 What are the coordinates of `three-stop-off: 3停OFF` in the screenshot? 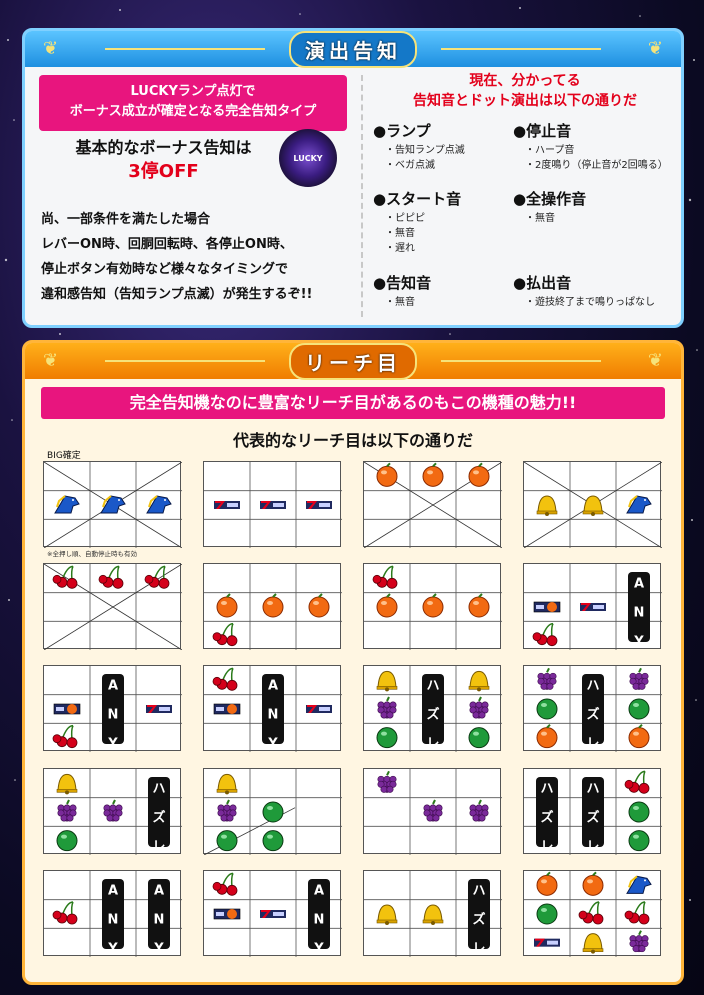 It's located at (163, 171).